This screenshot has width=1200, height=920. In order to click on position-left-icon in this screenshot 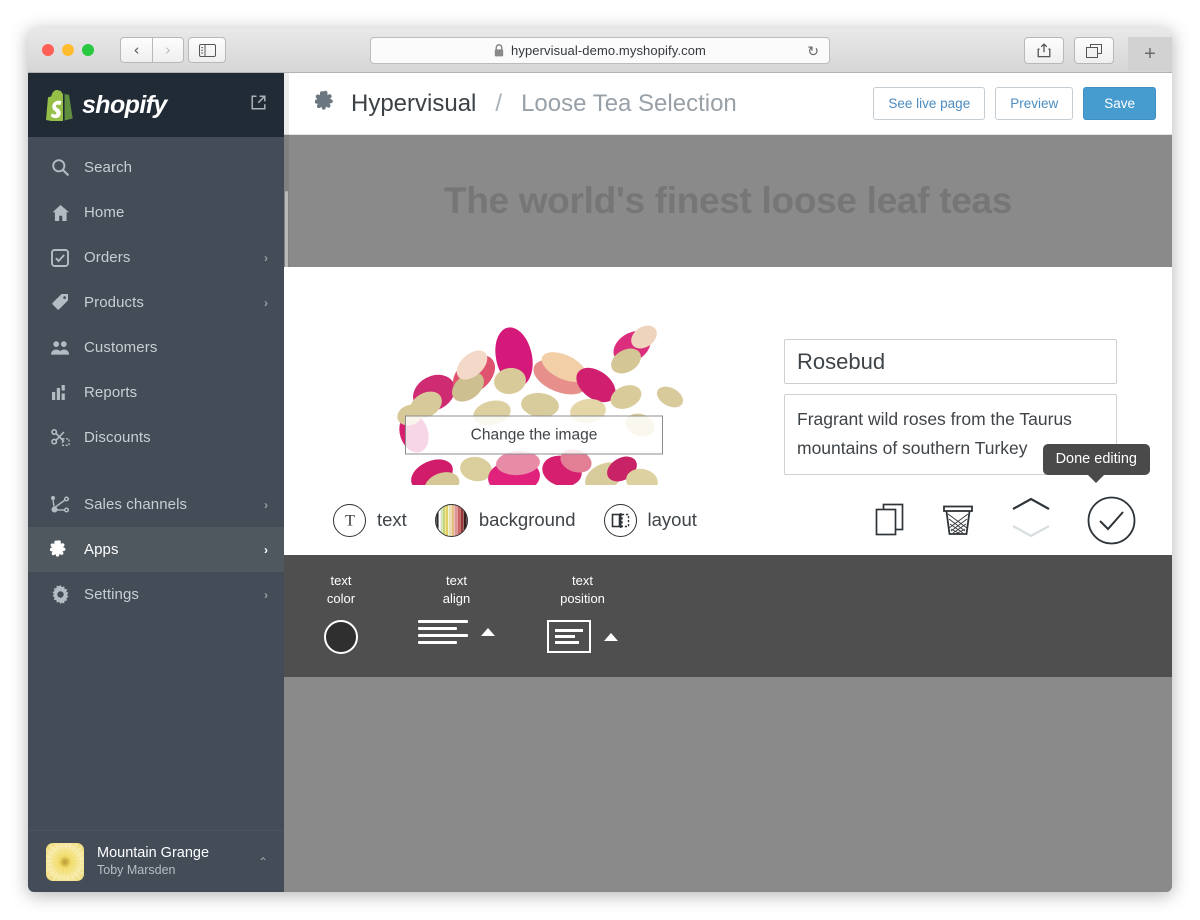, I will do `click(569, 637)`.